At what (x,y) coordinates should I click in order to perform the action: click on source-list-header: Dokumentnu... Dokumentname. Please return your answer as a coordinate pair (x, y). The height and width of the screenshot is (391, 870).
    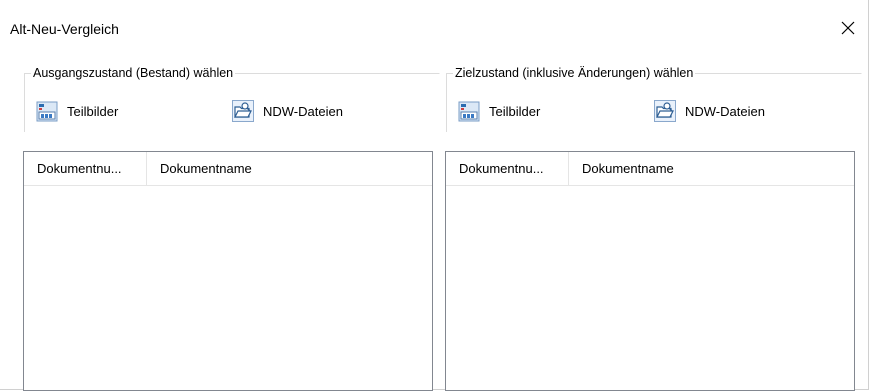
    Looking at the image, I should click on (228, 169).